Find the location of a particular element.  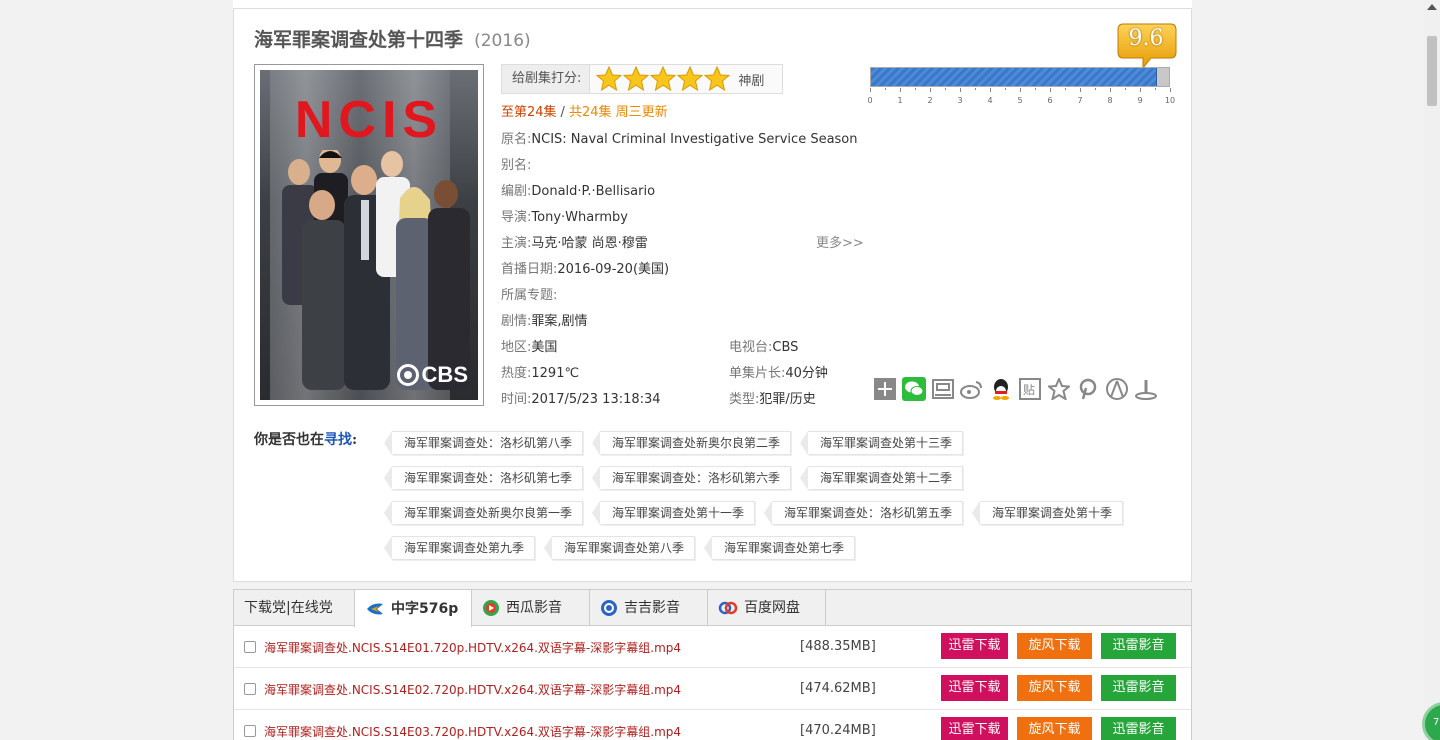

scroll-thumb is located at coordinates (1432, 71).